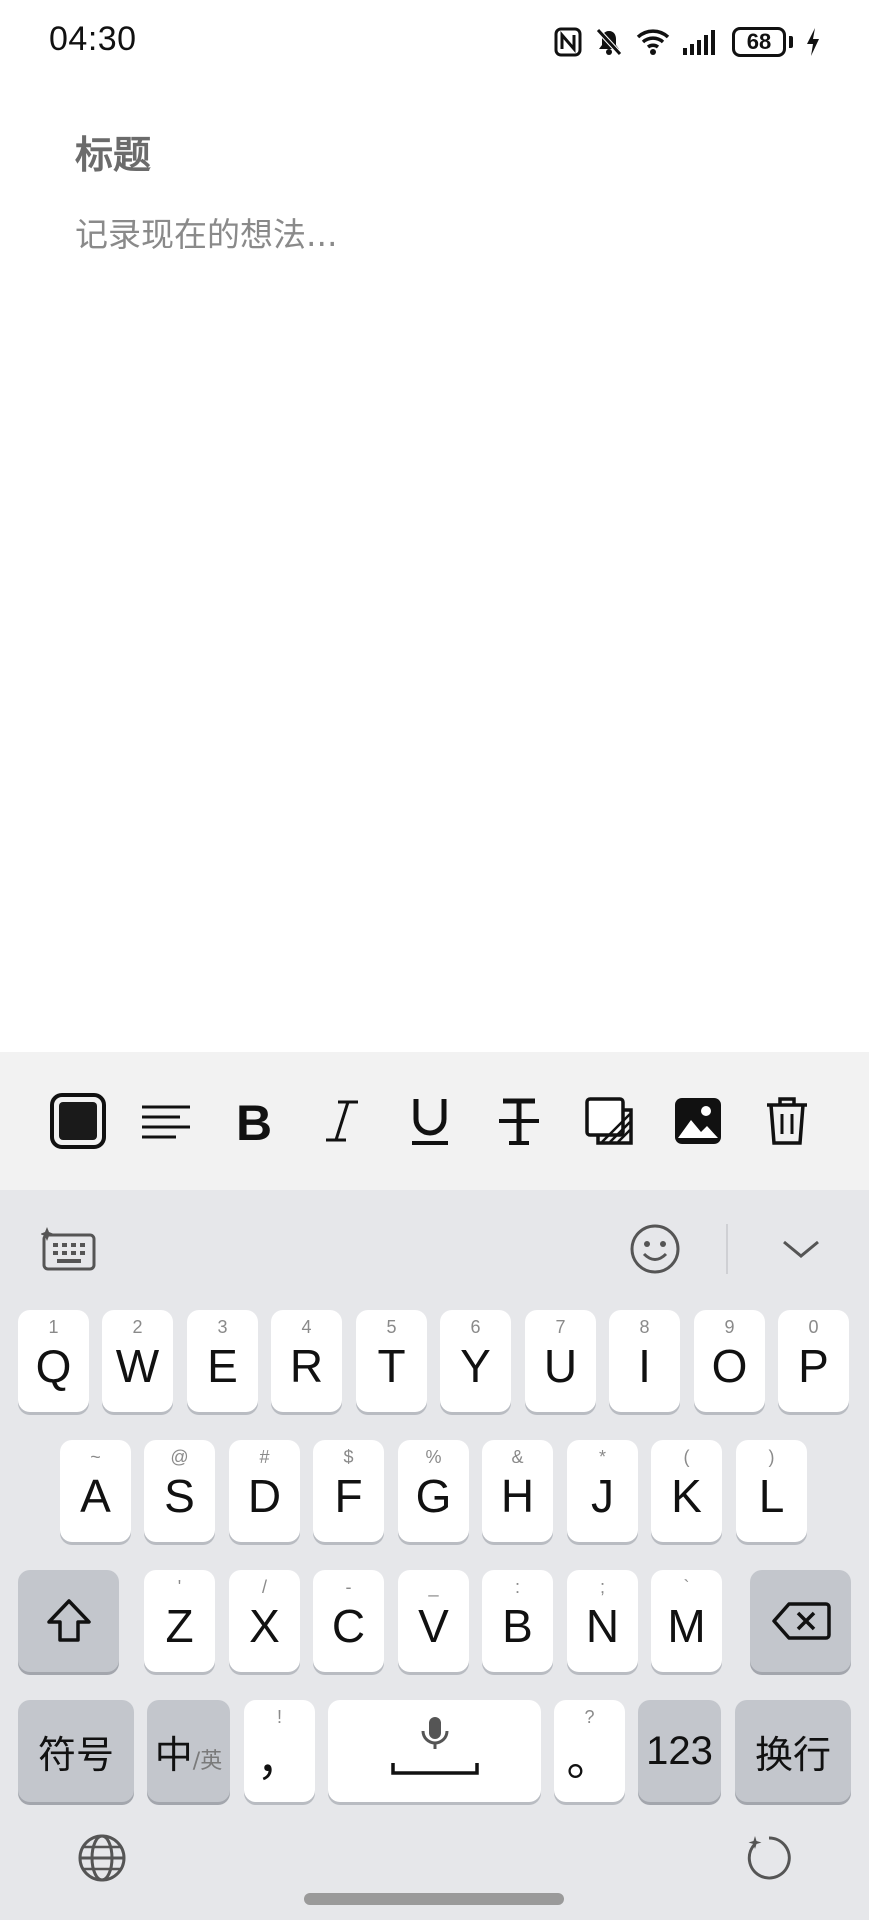 This screenshot has width=869, height=1920. Describe the element at coordinates (609, 42) in the screenshot. I see `mute-icon` at that location.